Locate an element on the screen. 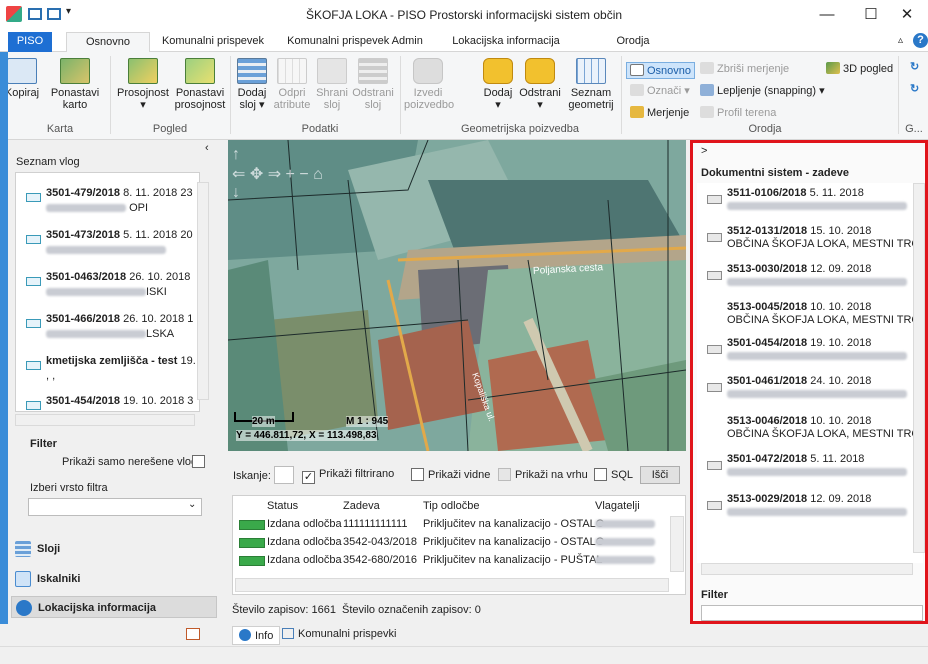 Image resolution: width=928 pixels, height=664 pixels. list-item: 3513-0030/2018 12. 09. 2018 is located at coordinates (807, 278).